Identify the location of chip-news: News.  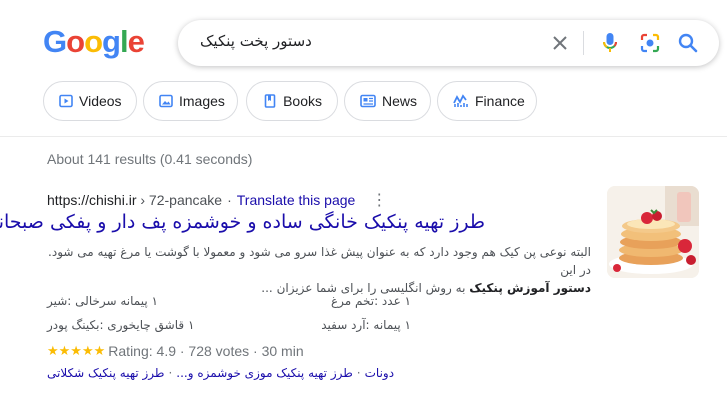
(387, 101).